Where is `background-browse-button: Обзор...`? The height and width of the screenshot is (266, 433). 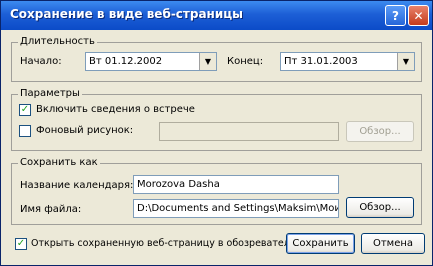 background-browse-button: Обзор... is located at coordinates (380, 131).